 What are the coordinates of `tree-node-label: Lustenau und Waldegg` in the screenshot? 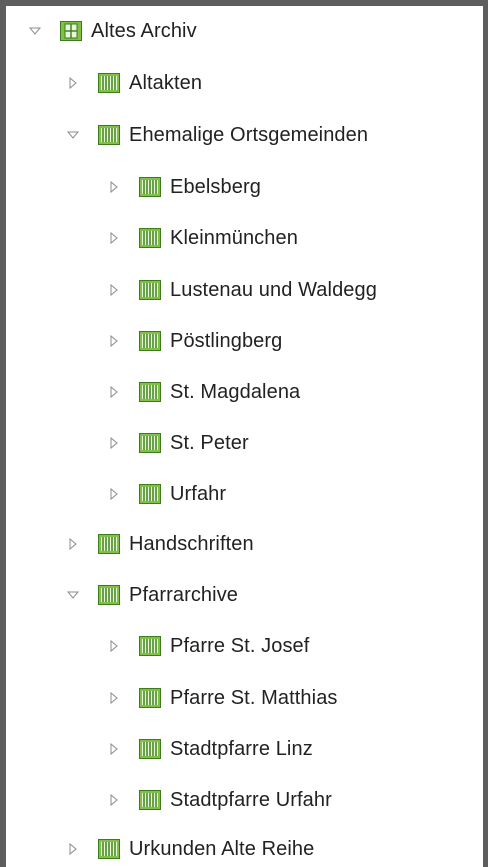 It's located at (273, 289).